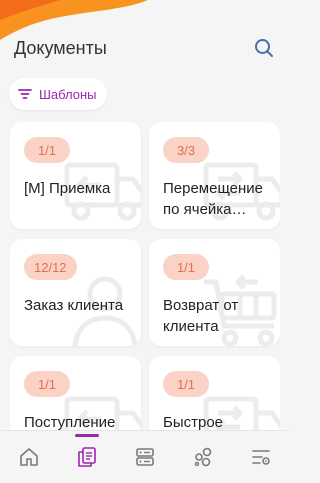  What do you see at coordinates (70, 422) in the screenshot?
I see `card-label: Поступление` at bounding box center [70, 422].